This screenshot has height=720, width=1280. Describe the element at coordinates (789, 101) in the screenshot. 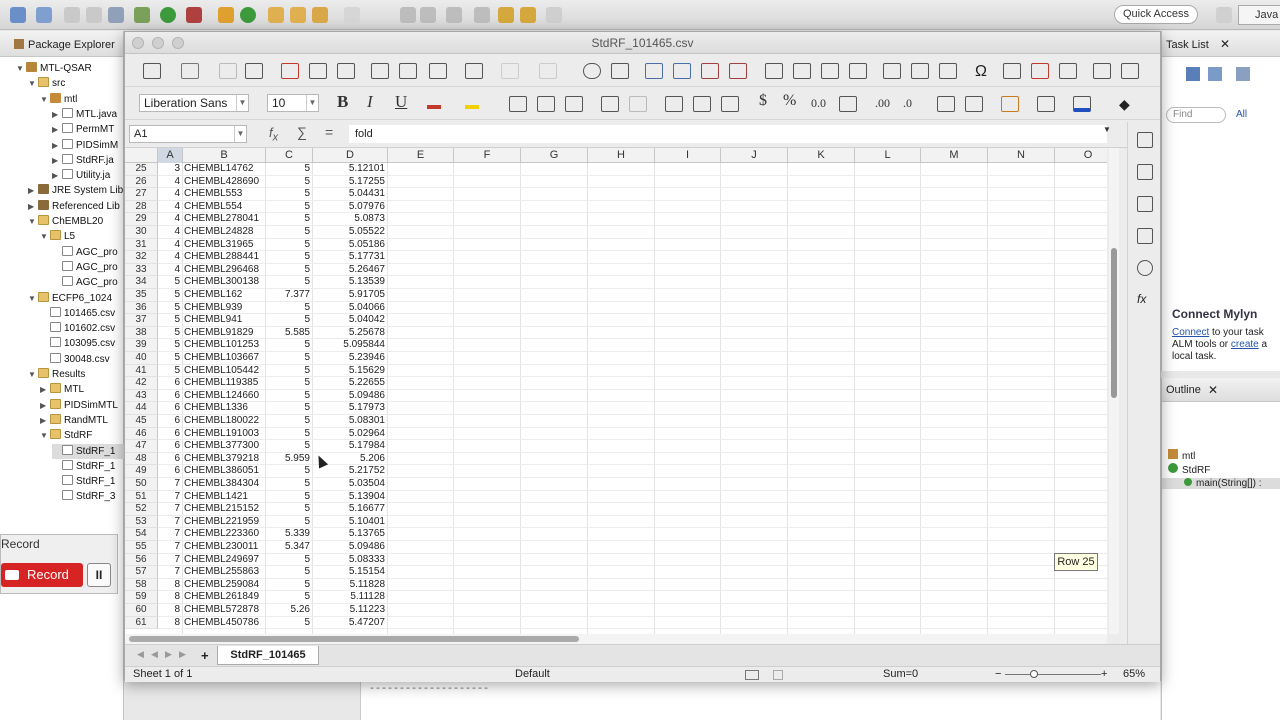

I see `percent-icon: %` at that location.